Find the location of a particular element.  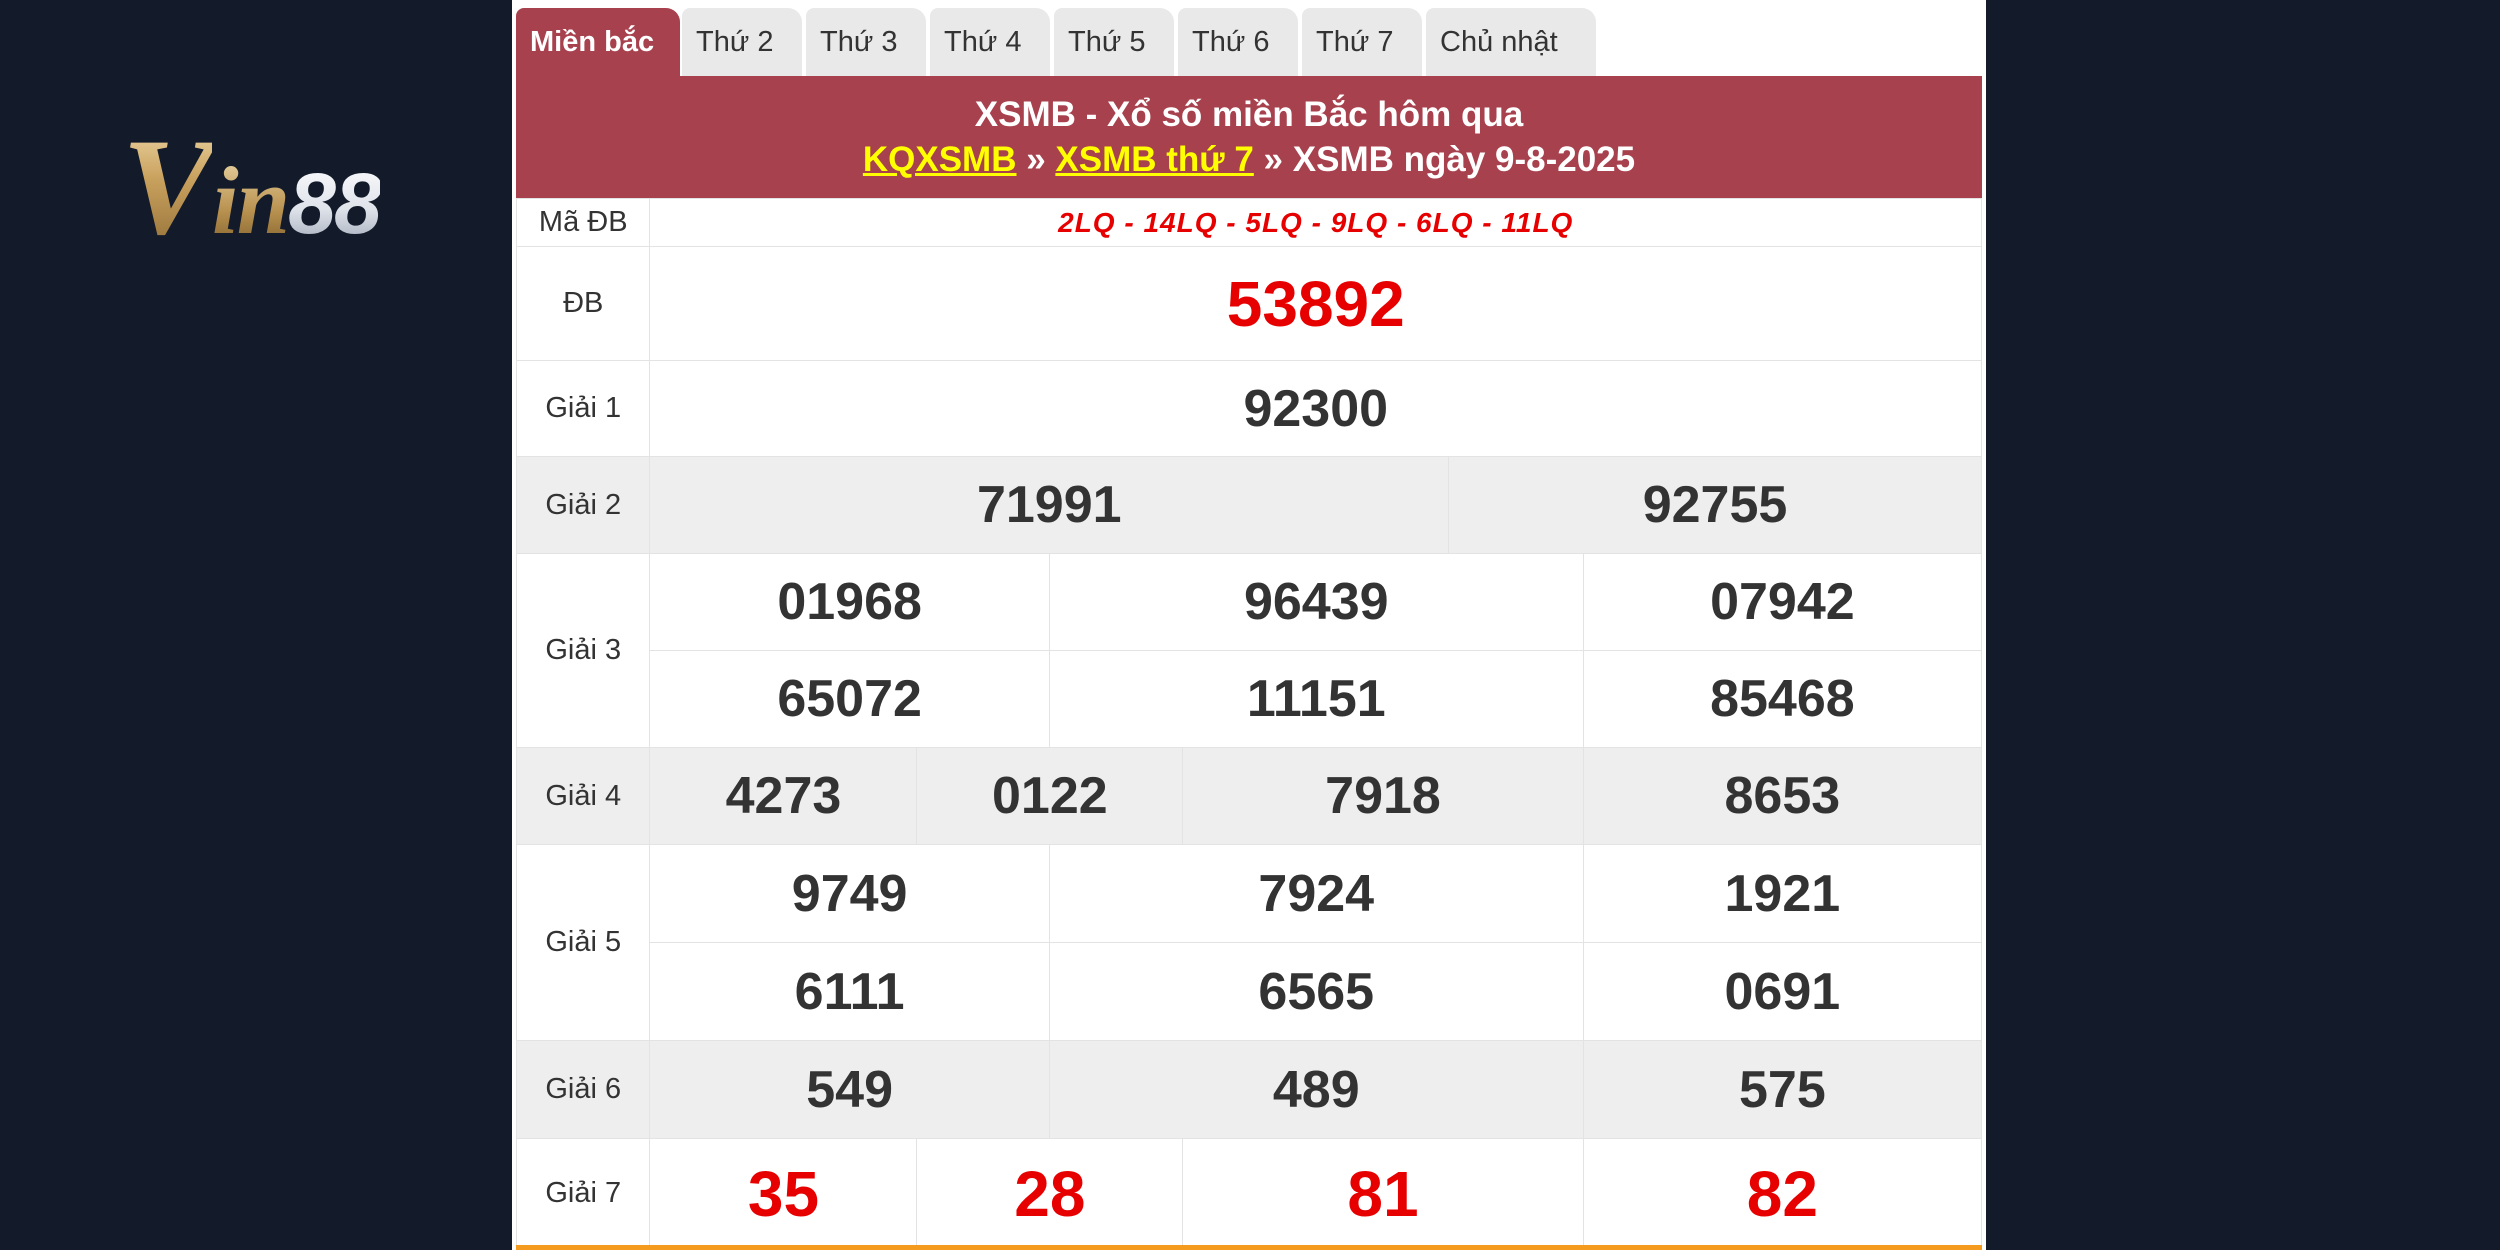

row-g3: 65072 11151 85468 is located at coordinates (1250, 699).